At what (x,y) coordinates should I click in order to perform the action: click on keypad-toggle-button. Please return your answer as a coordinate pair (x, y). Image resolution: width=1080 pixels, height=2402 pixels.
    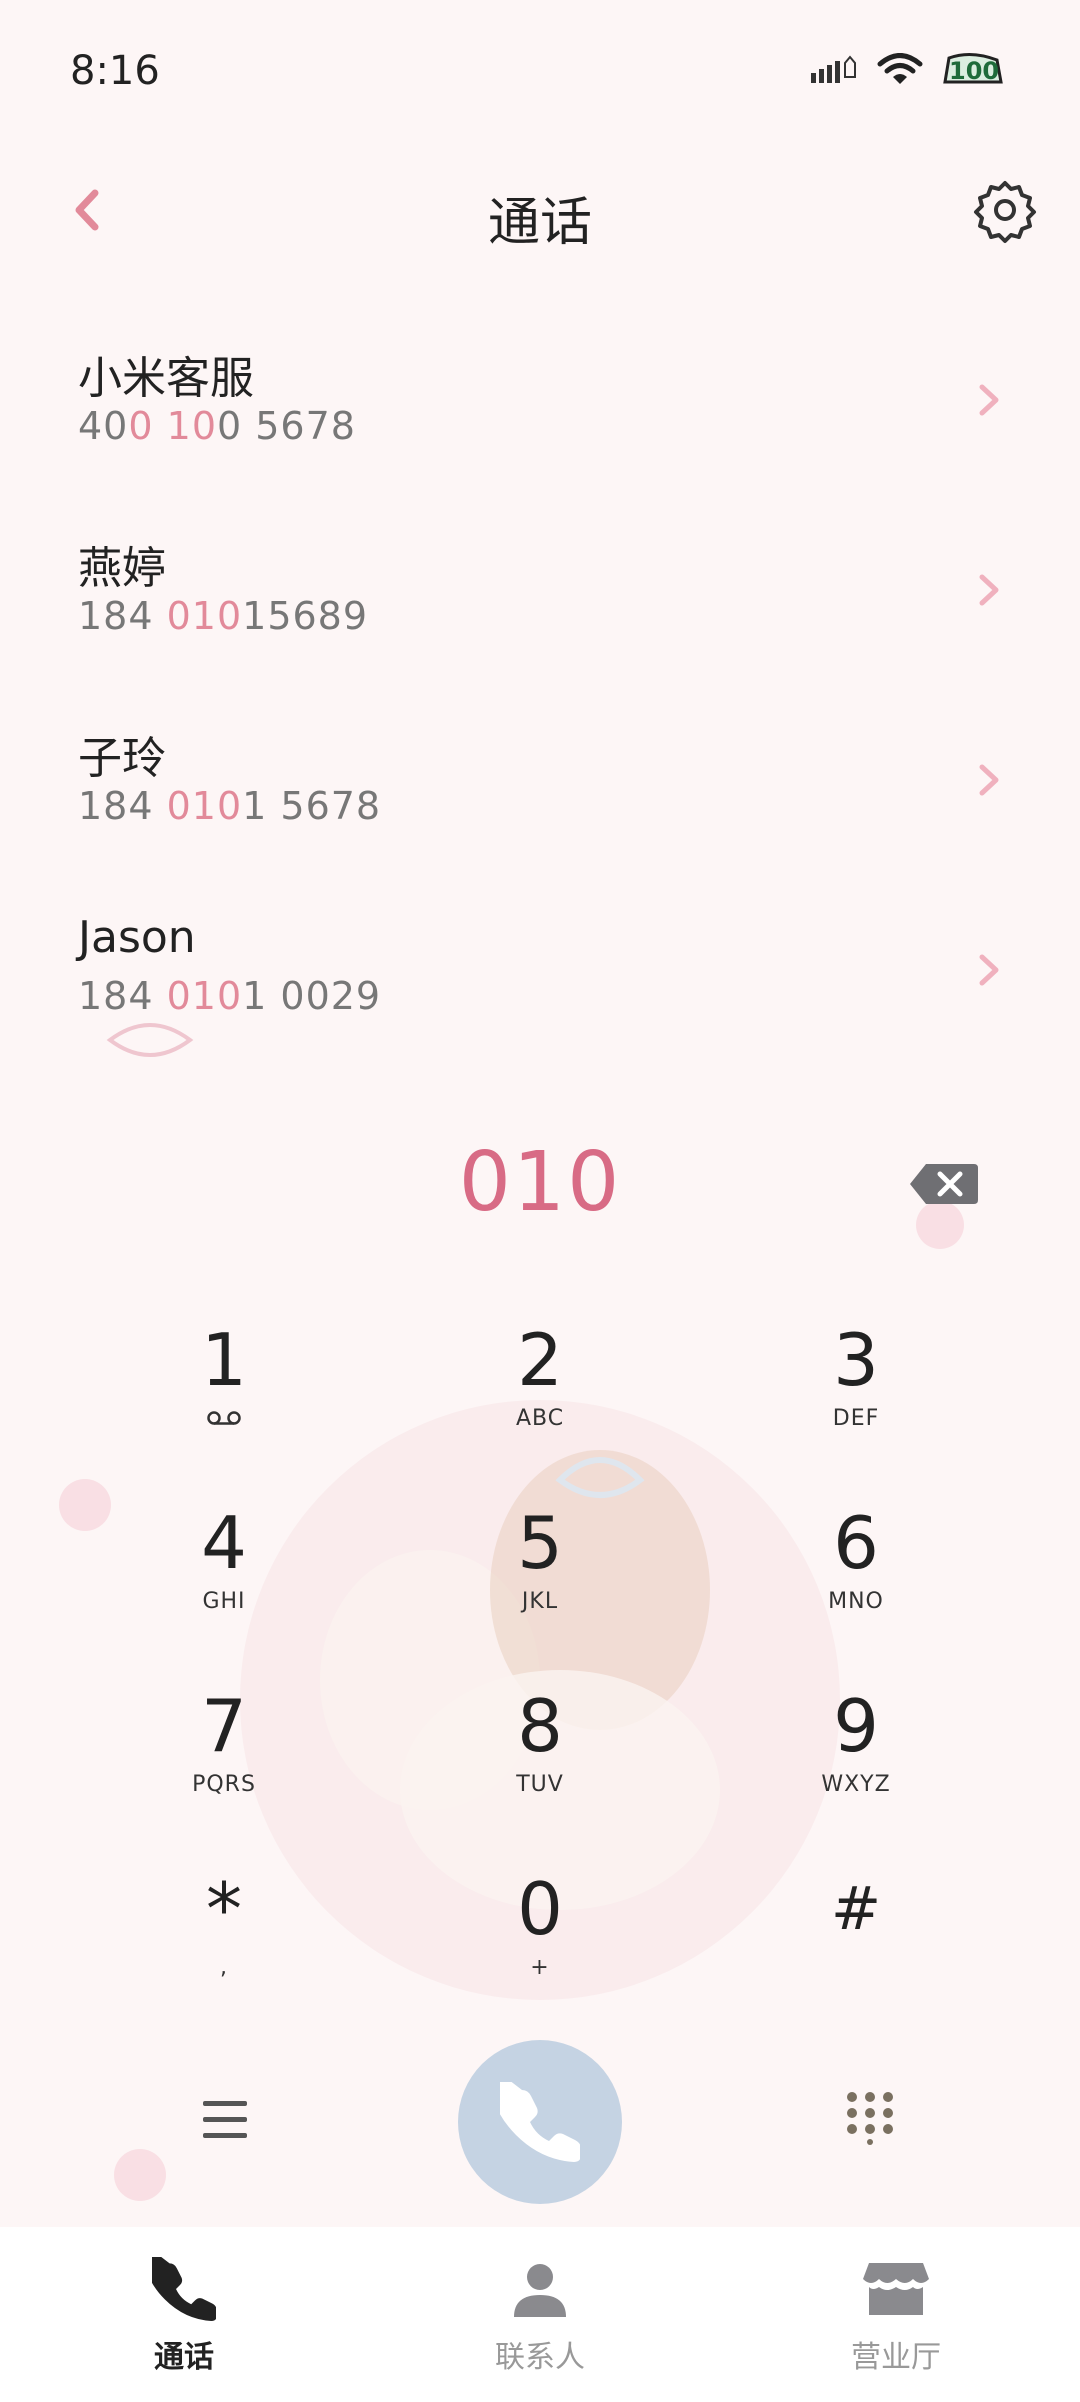
    Looking at the image, I should click on (870, 2115).